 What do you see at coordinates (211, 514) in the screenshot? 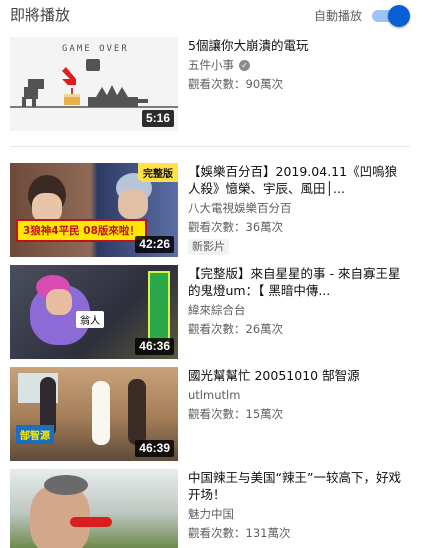
I see `channel-name: 魅力中国` at bounding box center [211, 514].